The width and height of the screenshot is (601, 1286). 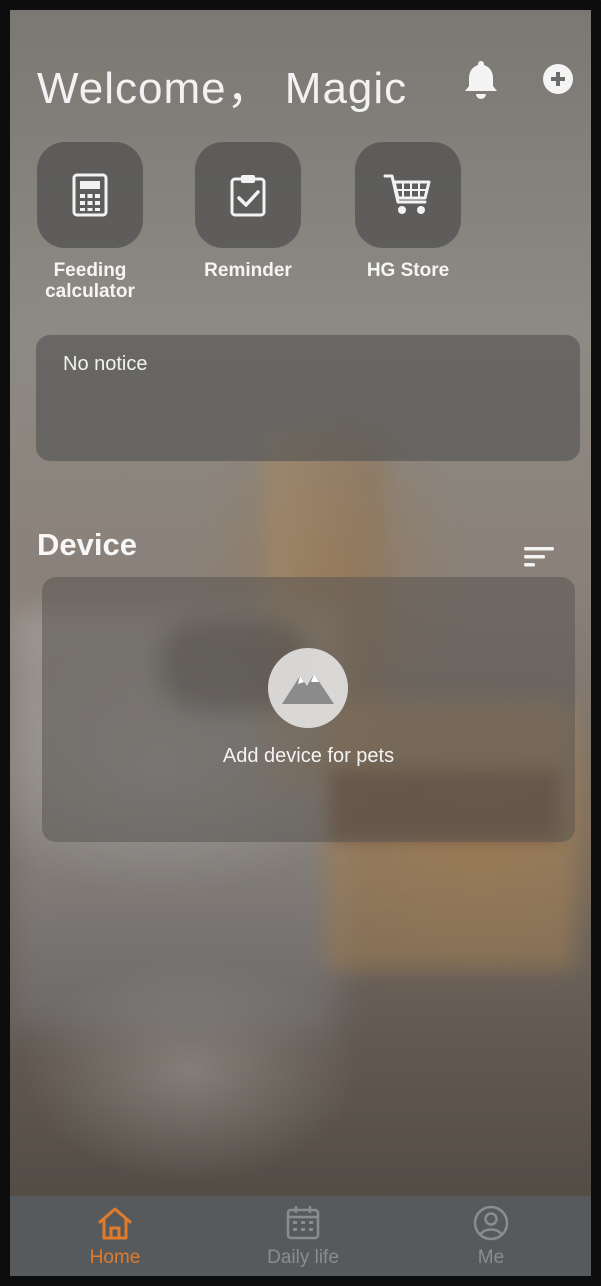 I want to click on quick-action-feeding-calculator: Feeding calculator, so click(x=90, y=222).